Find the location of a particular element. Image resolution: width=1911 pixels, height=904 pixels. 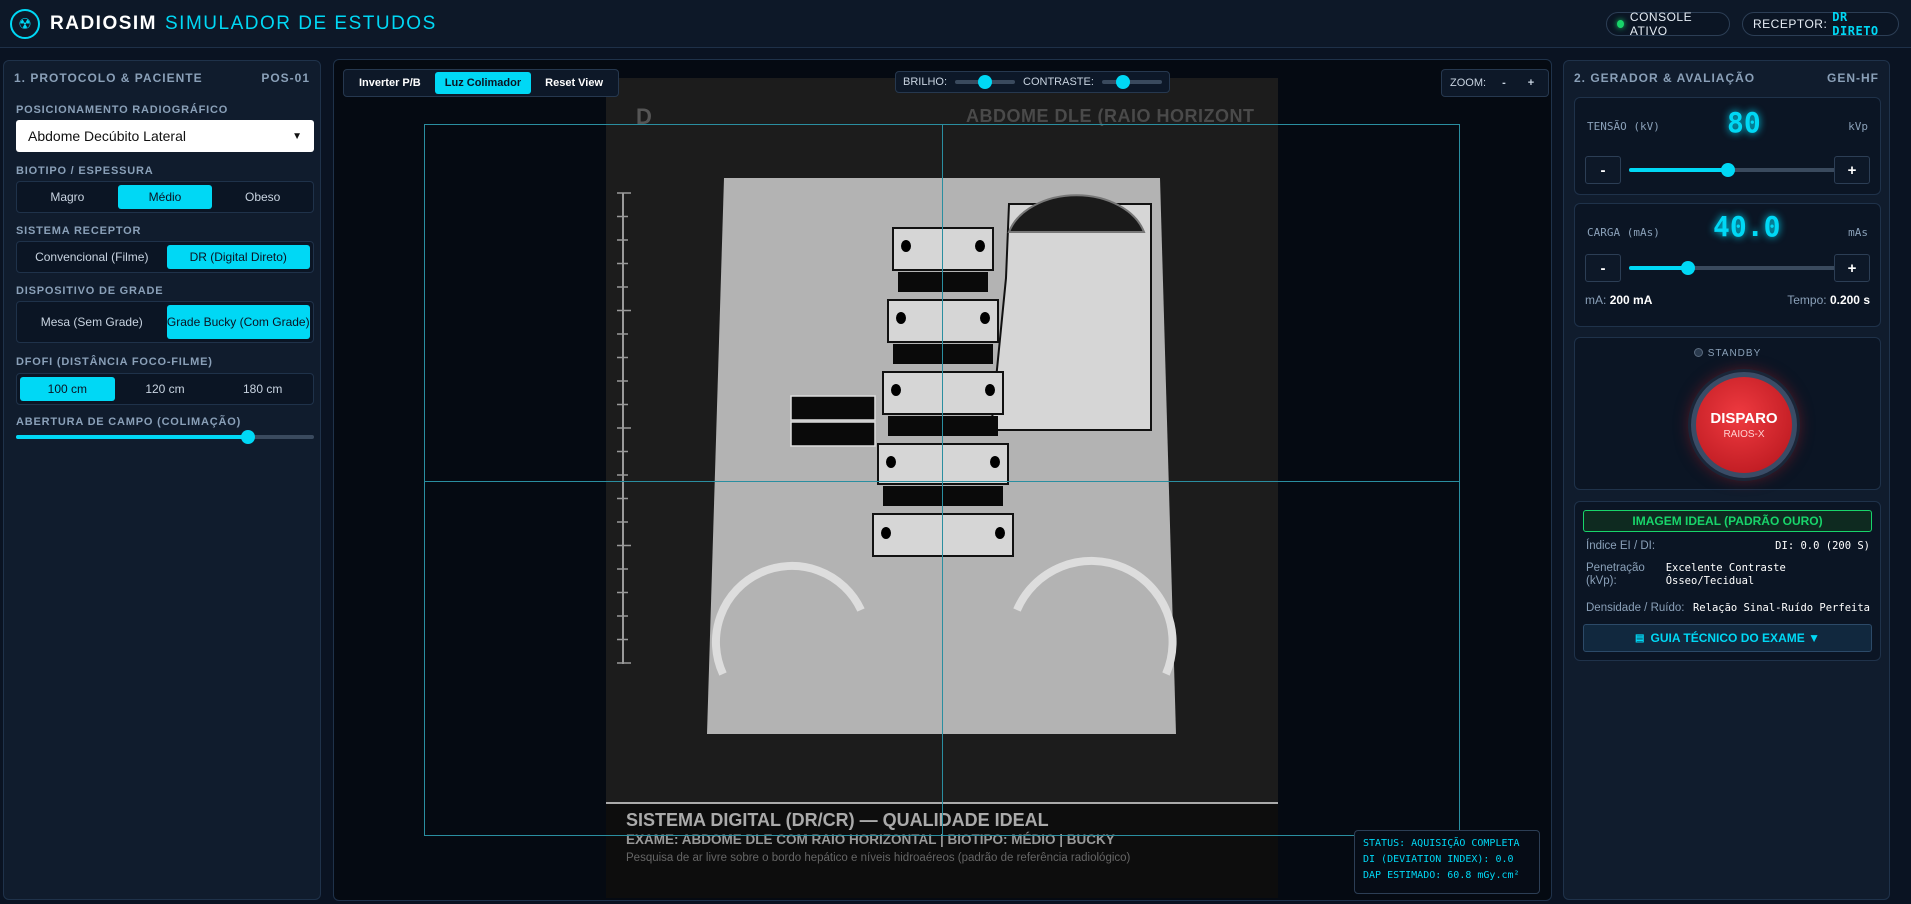

chevron-down-icon: ▼ is located at coordinates (297, 136).